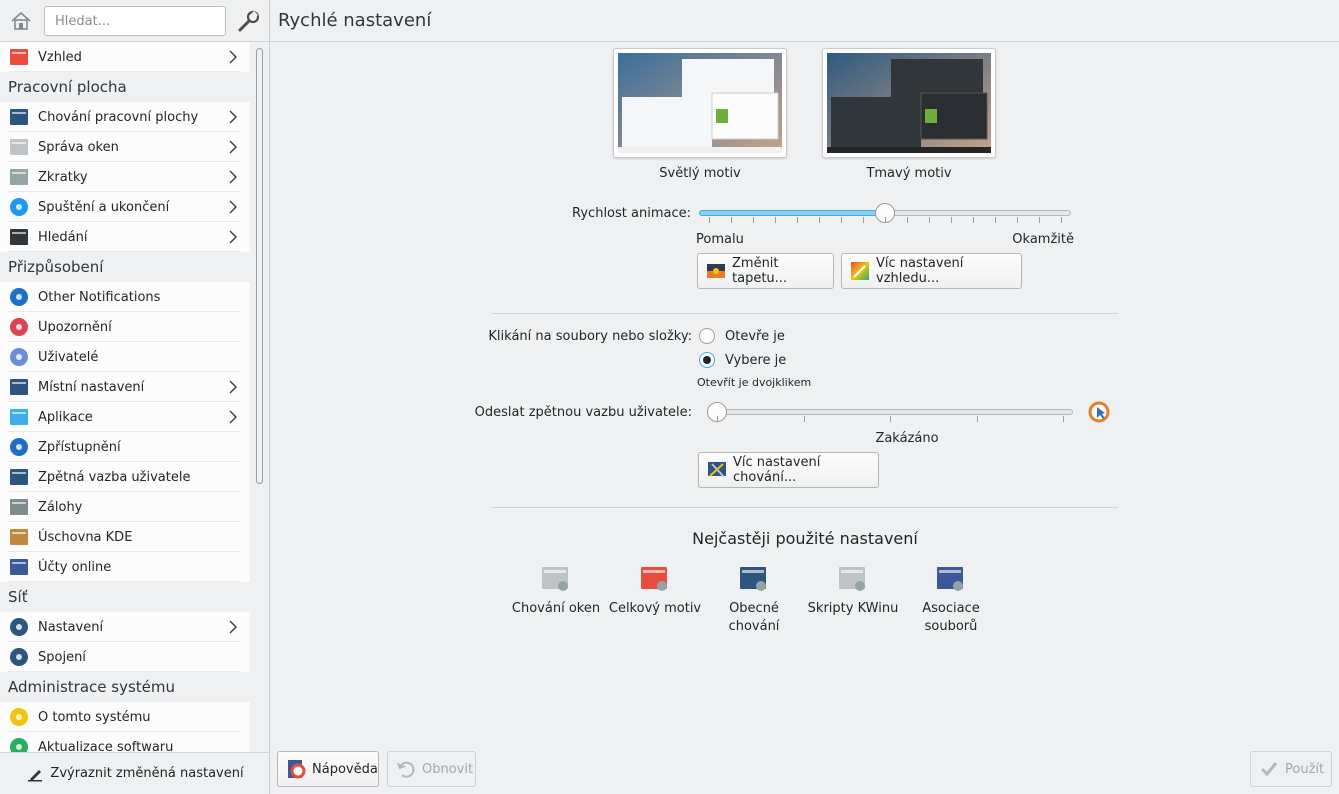 The height and width of the screenshot is (794, 1339). Describe the element at coordinates (68, 357) in the screenshot. I see `sidebar-item-label: Uživatelé` at that location.